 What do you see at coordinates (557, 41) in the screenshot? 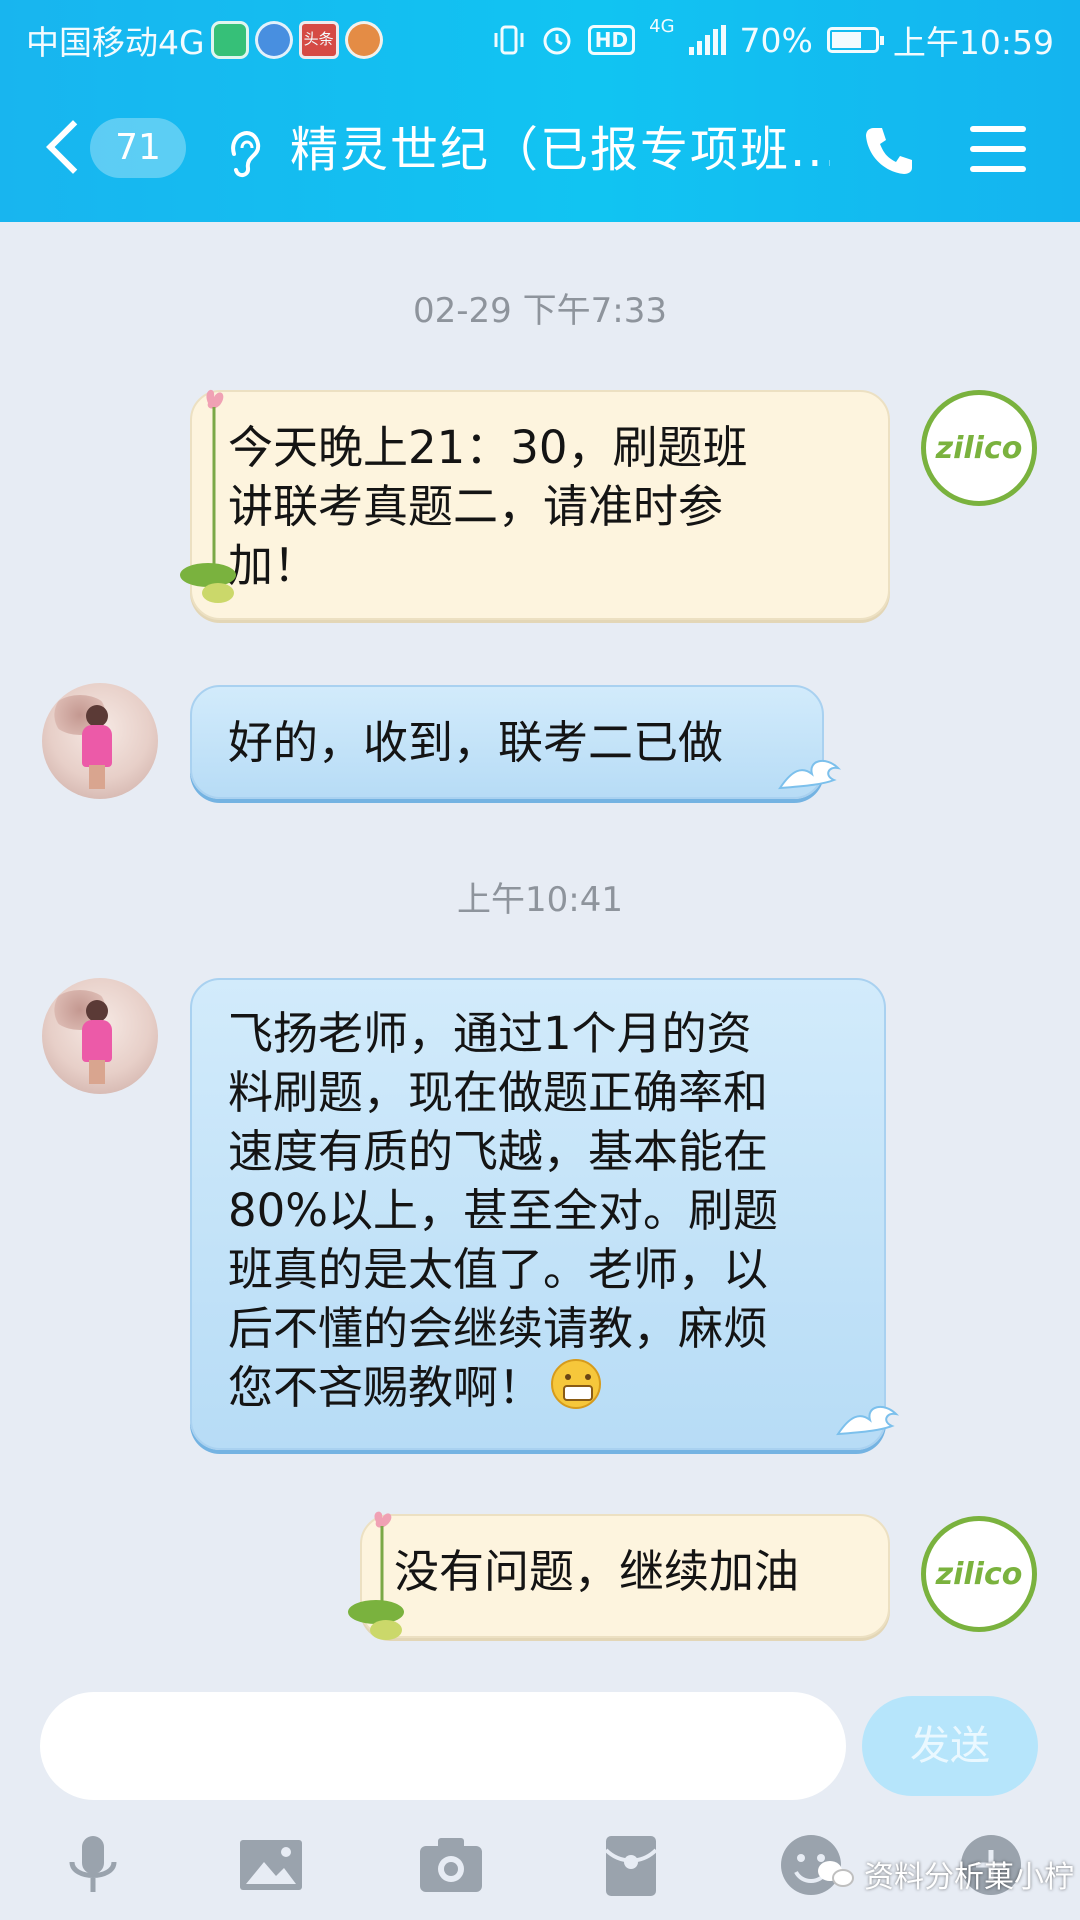
I see `alarm-icon` at bounding box center [557, 41].